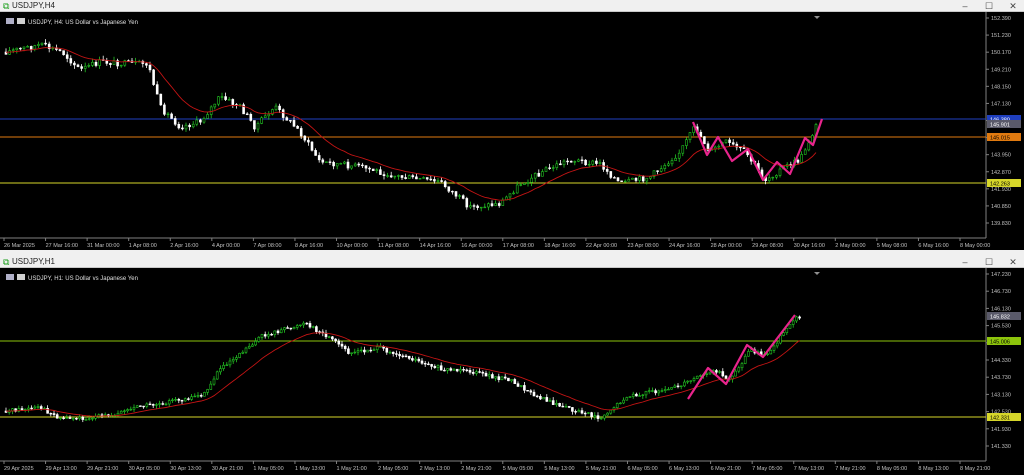 The width and height of the screenshot is (1024, 475). Describe the element at coordinates (1001, 292) in the screenshot. I see `price-scale-label: 146.730` at that location.